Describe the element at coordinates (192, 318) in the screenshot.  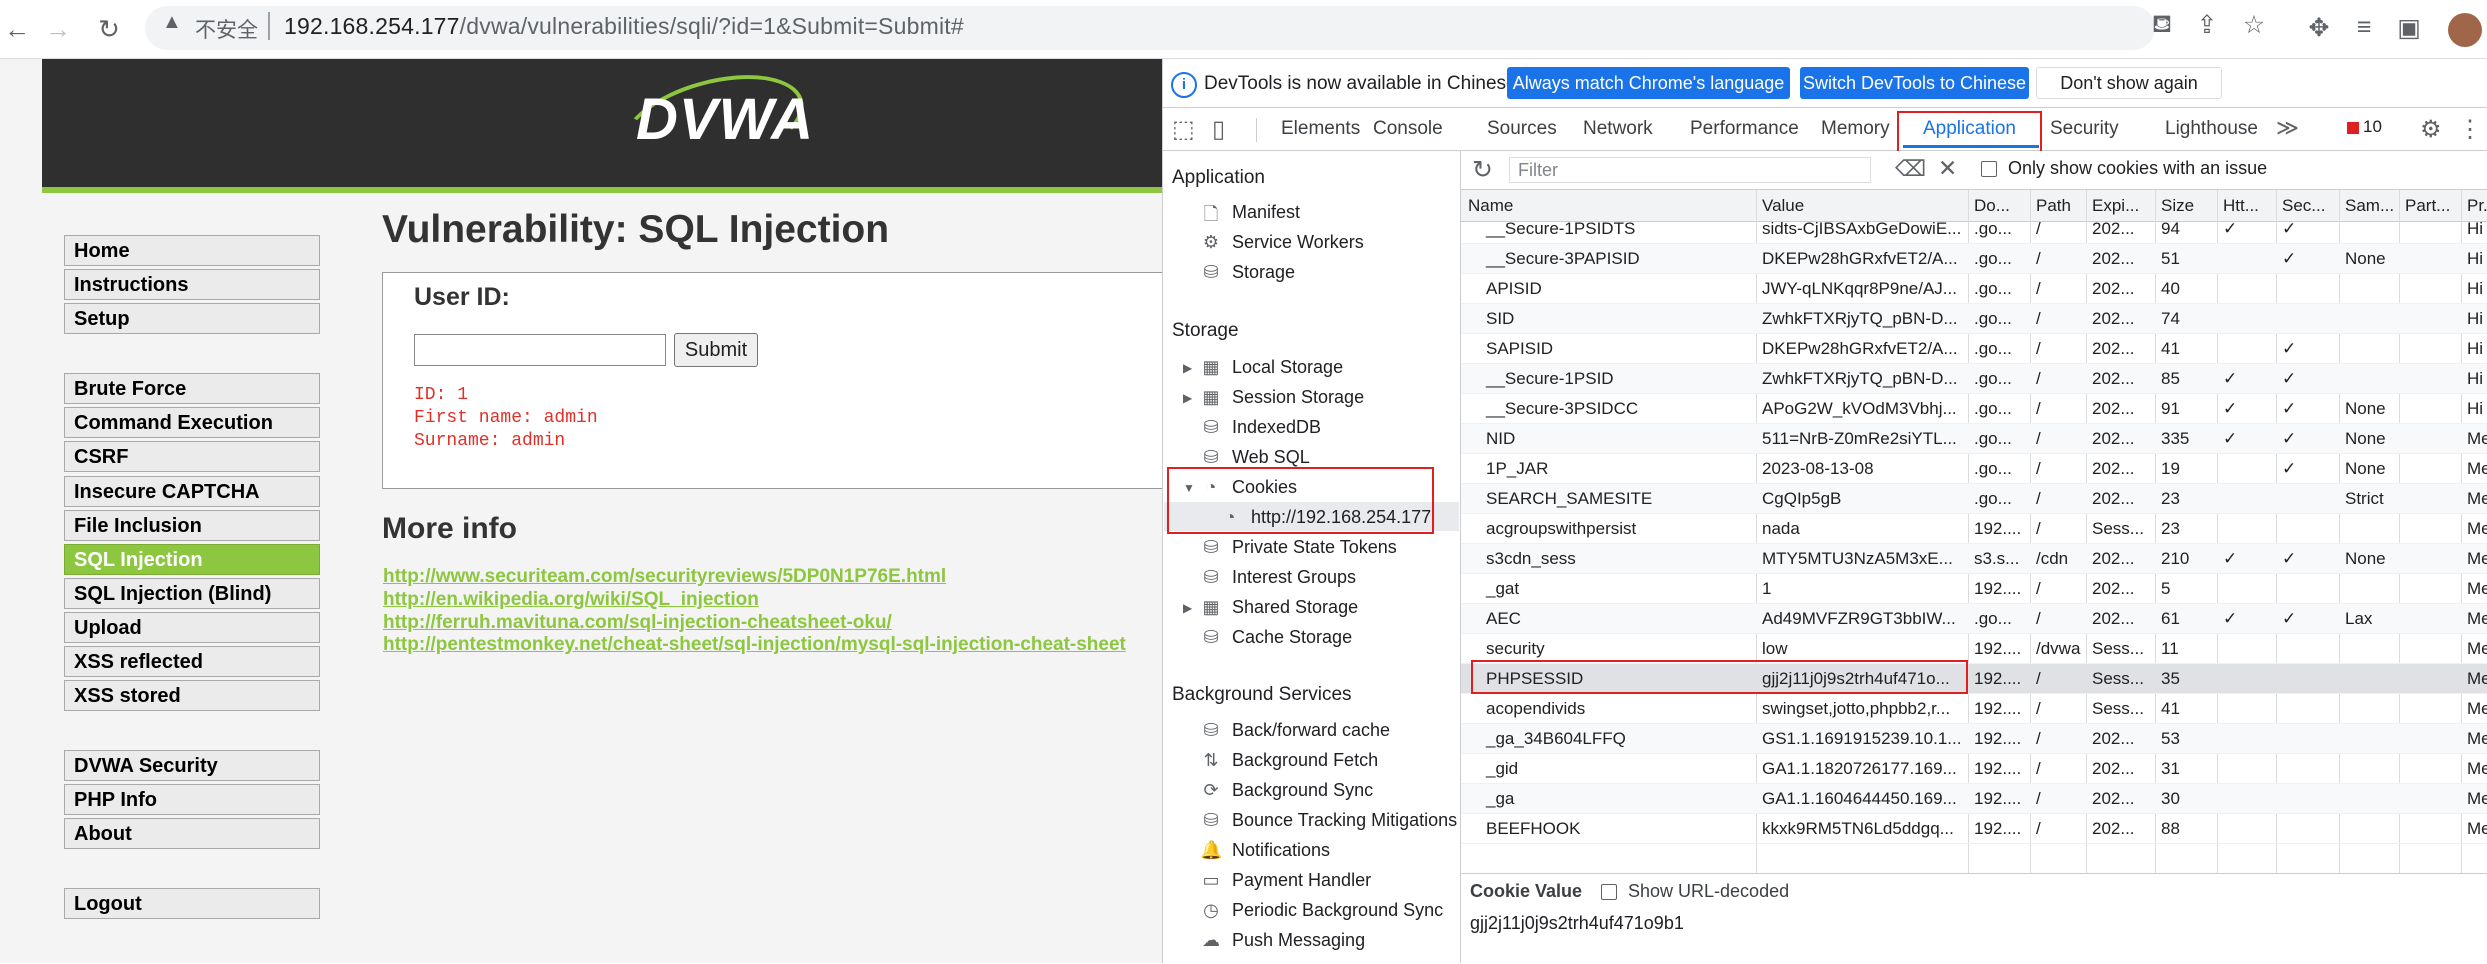
I see `menu-item-setup: Setup` at that location.